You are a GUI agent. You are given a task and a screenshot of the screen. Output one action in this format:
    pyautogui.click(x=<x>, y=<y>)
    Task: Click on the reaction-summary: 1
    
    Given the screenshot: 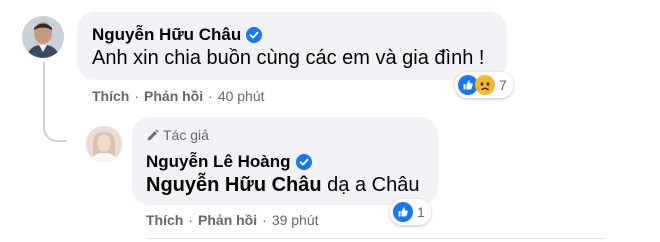 What is the action you would take?
    pyautogui.click(x=410, y=212)
    